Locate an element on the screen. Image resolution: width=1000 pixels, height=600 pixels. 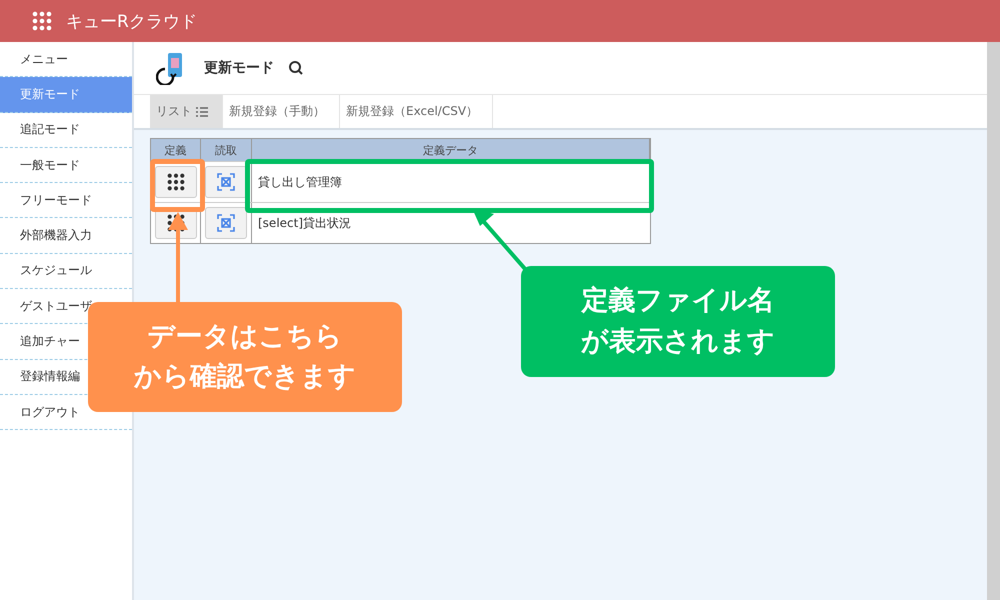
callout-text: 定義ファイル名 is located at coordinates (678, 301).